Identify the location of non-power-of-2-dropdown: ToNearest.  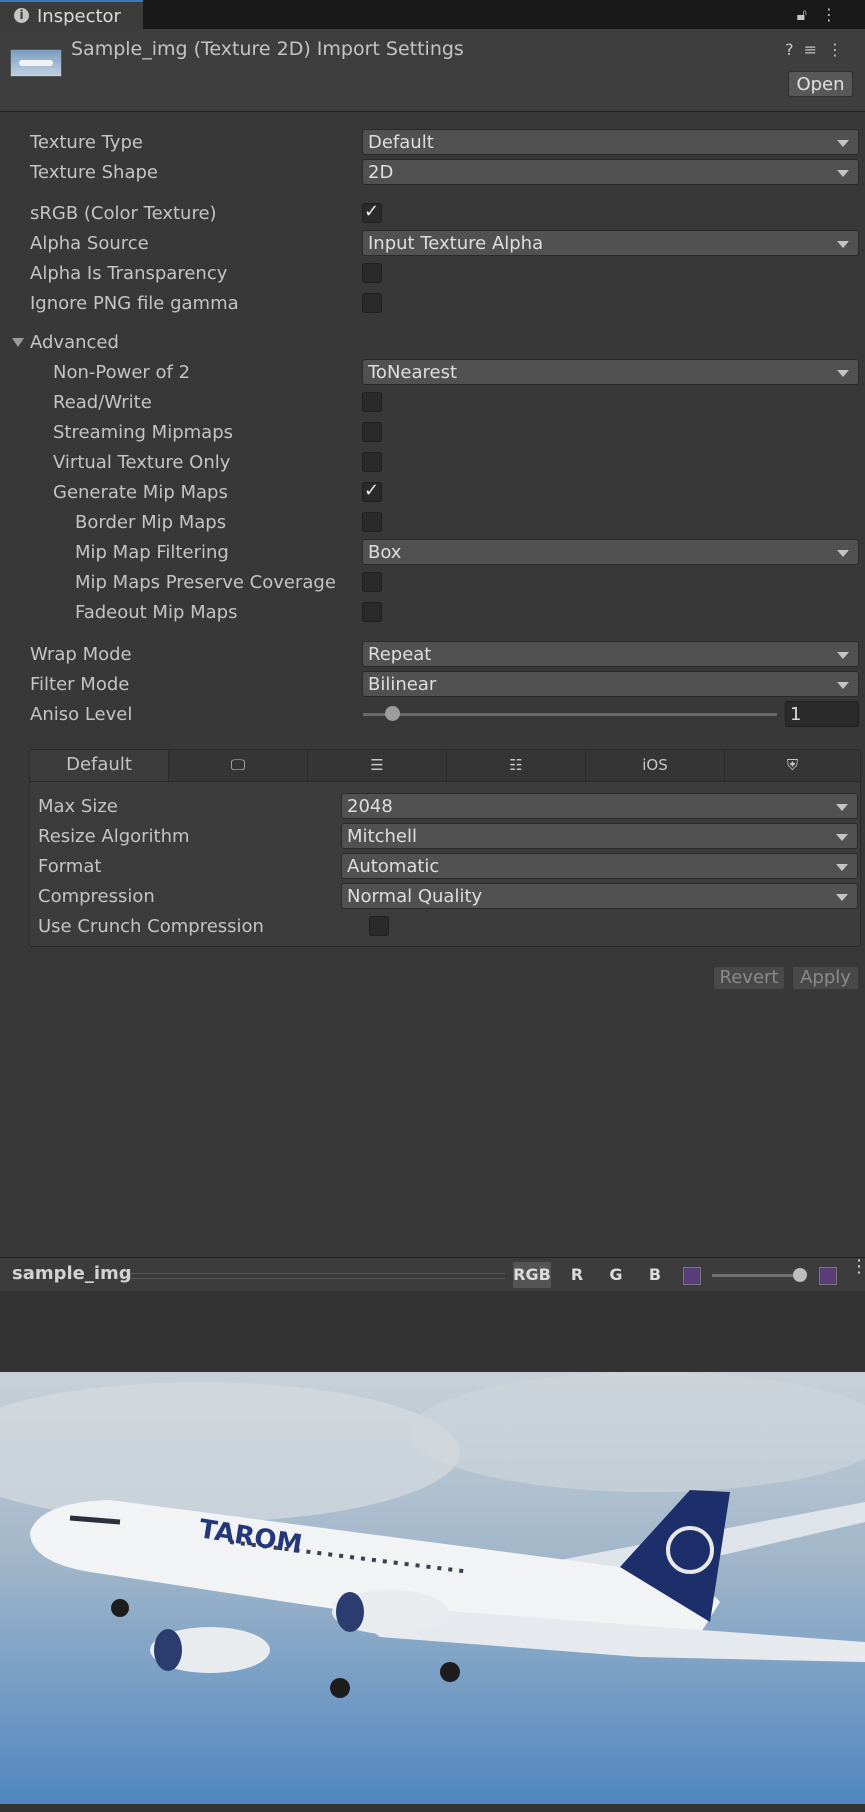
(610, 372).